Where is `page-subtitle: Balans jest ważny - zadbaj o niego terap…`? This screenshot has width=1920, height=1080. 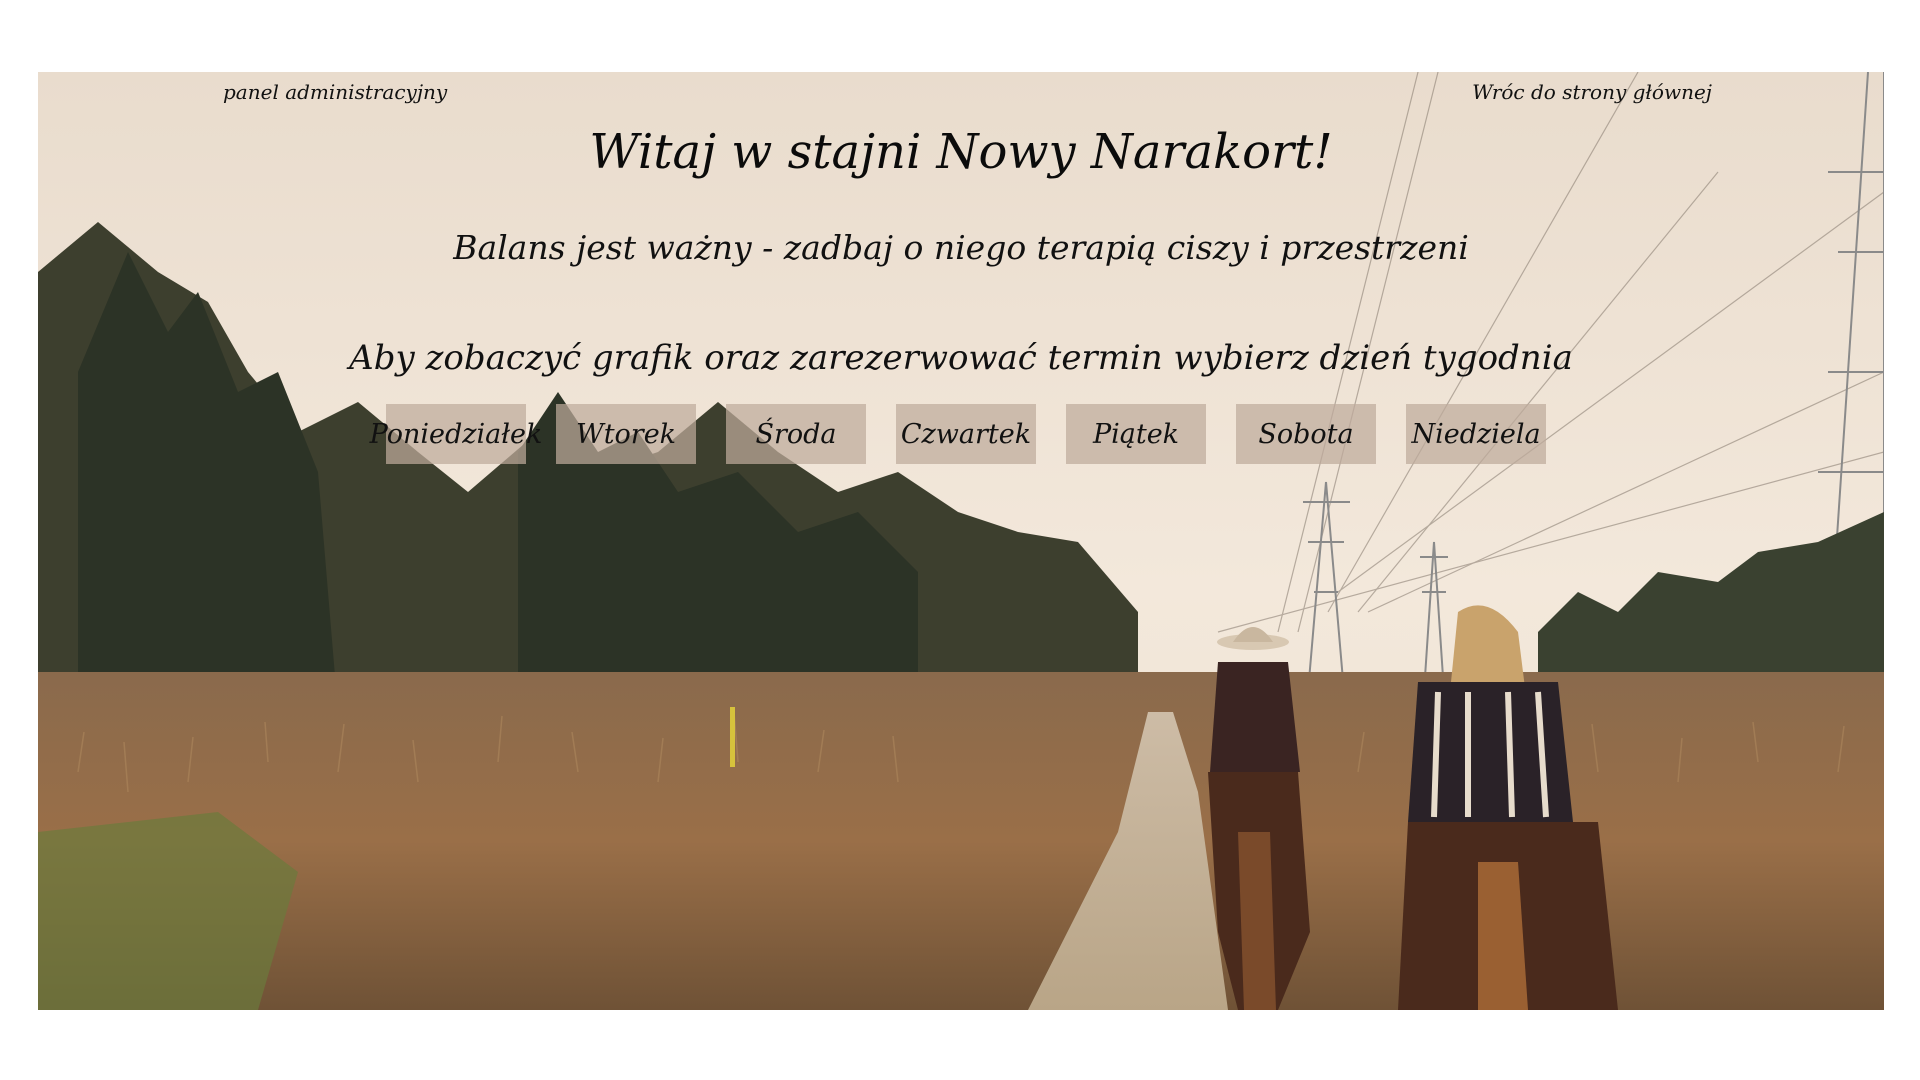 page-subtitle: Balans jest ważny - zadbaj o niego terap… is located at coordinates (961, 247).